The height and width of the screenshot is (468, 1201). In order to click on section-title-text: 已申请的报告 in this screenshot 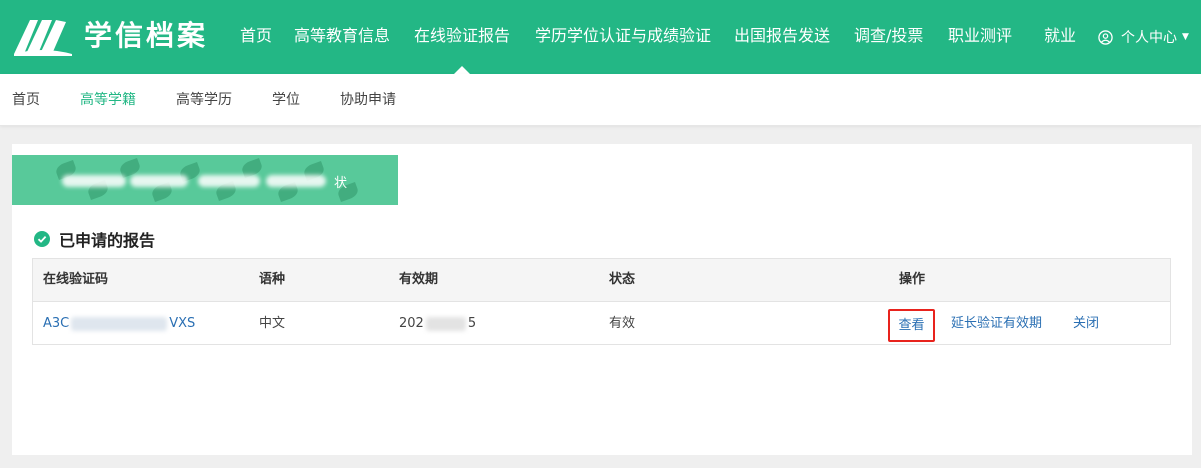, I will do `click(107, 240)`.